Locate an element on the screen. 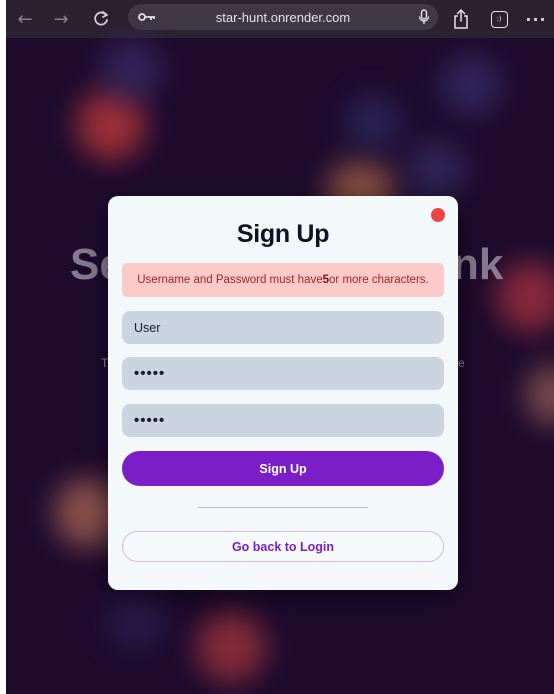 Image resolution: width=554 pixels, height=694 pixels. address-bar: star-hunt.onrender.com is located at coordinates (283, 17).